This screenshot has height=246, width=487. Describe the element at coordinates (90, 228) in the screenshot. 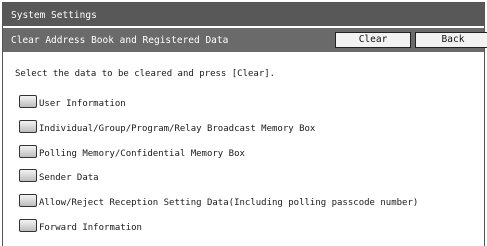

I see `option-label: Forward Information` at that location.